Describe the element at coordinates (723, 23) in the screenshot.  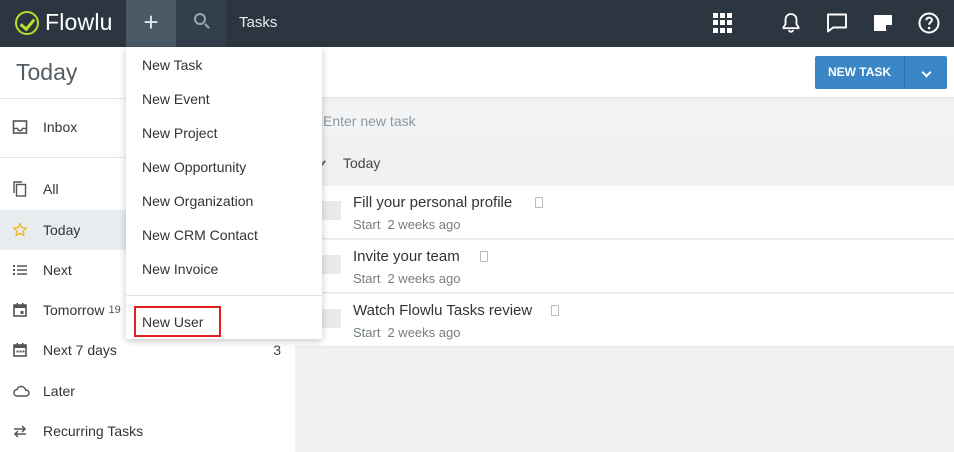
I see `apps-grid-icon` at that location.